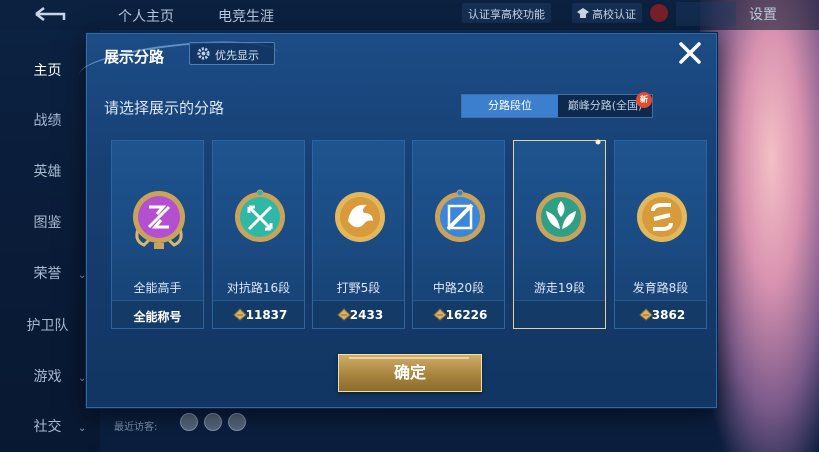  Describe the element at coordinates (159, 220) in the screenshot. I see `all-round-emblem-icon` at that location.